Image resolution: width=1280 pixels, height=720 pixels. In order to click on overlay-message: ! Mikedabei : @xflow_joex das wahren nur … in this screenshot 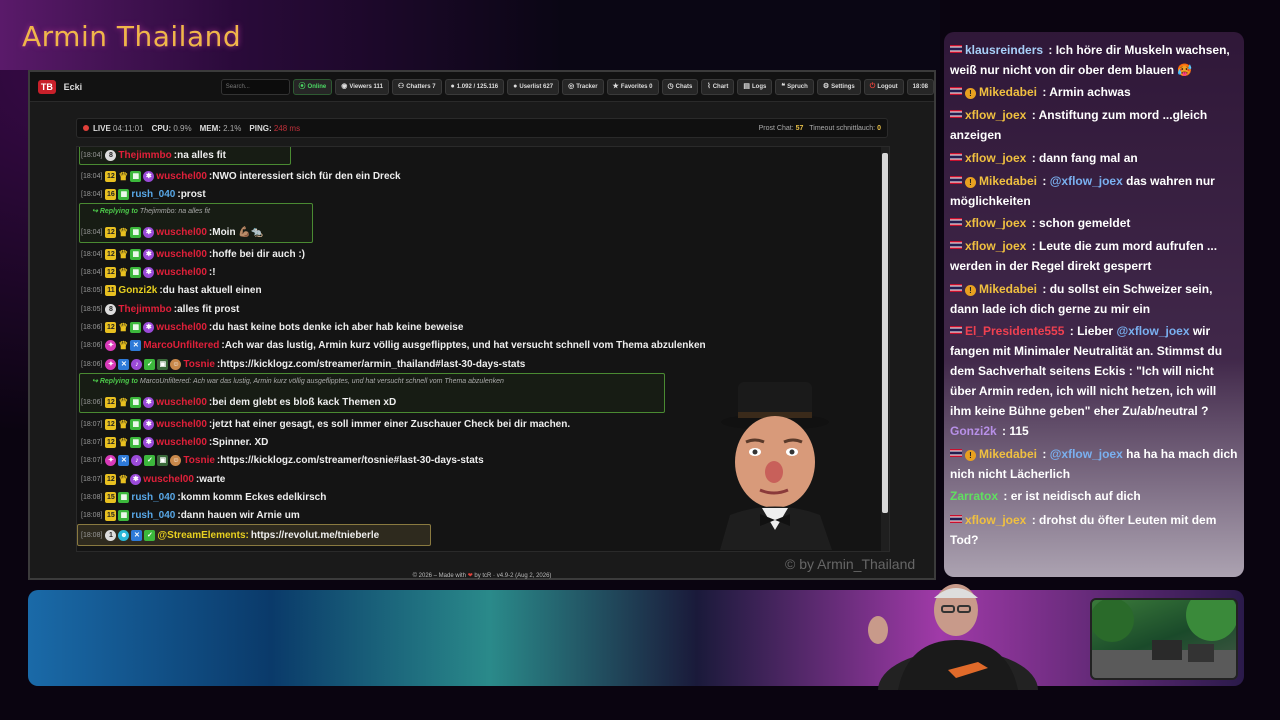, I will do `click(1094, 191)`.